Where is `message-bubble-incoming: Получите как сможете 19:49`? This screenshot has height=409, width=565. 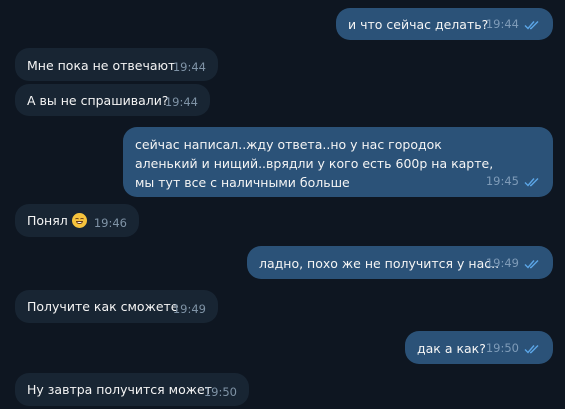
message-bubble-incoming: Получите как сможете 19:49 is located at coordinates (116, 306).